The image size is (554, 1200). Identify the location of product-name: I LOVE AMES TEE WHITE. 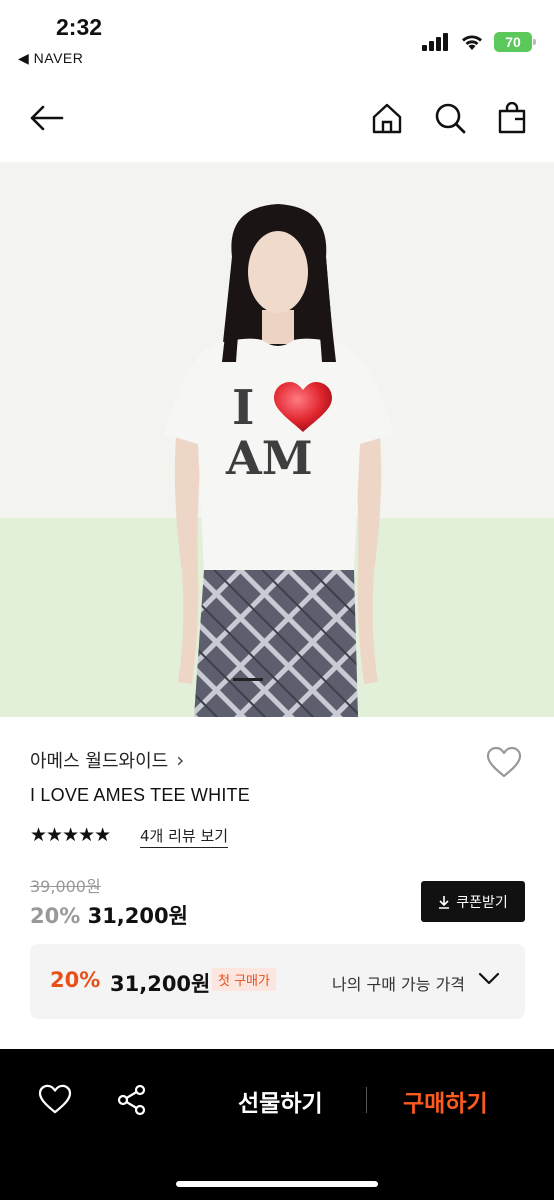
(140, 795).